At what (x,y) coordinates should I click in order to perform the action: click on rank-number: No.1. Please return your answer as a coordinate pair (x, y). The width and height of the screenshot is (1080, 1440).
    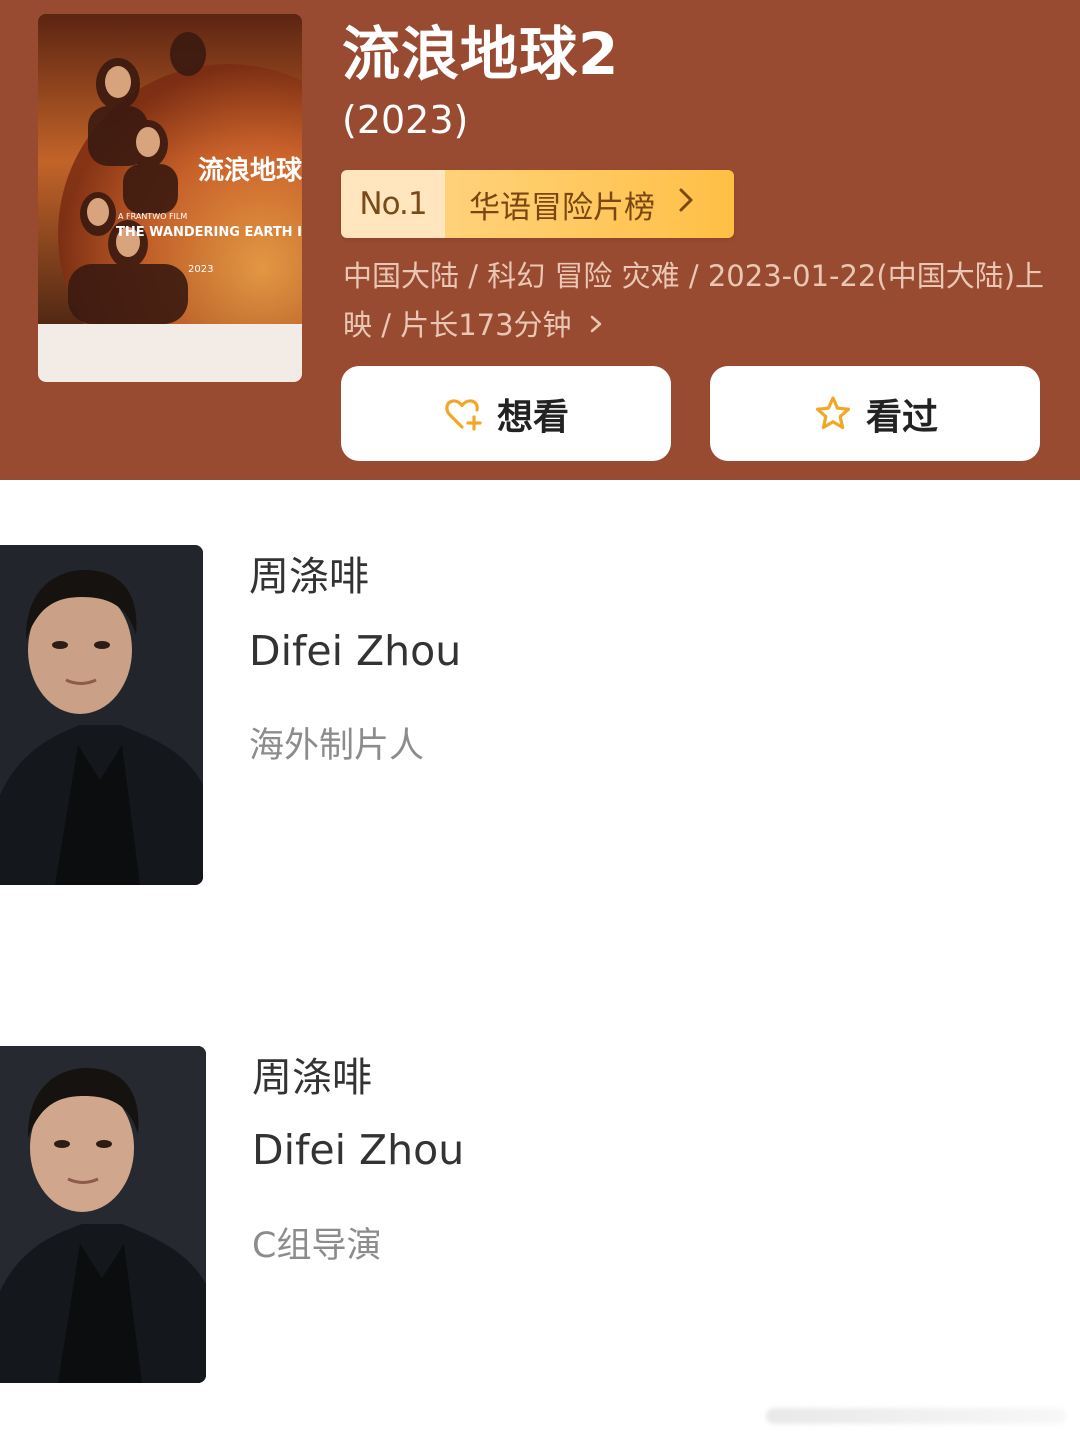
    Looking at the image, I should click on (393, 204).